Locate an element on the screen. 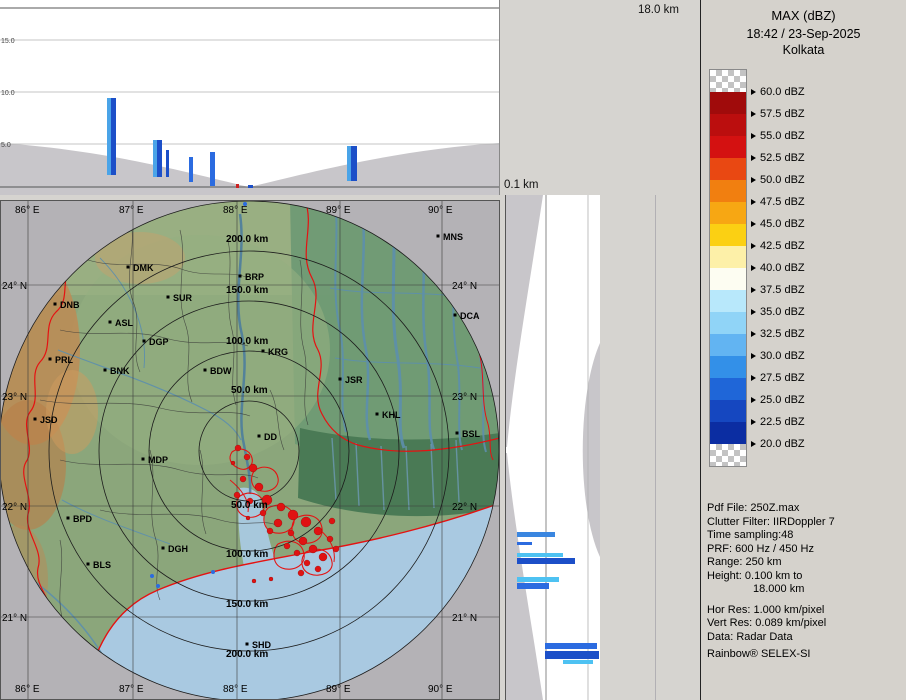 Image resolution: width=906 pixels, height=700 pixels. metadata-row: Range: 250 km is located at coordinates (744, 562).